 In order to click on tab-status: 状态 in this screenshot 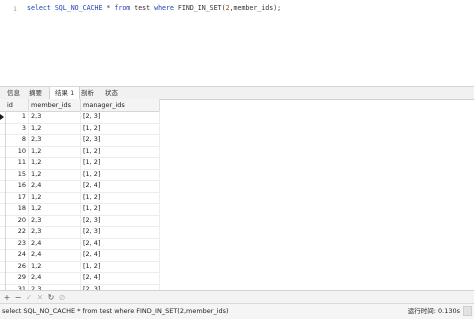, I will do `click(111, 93)`.